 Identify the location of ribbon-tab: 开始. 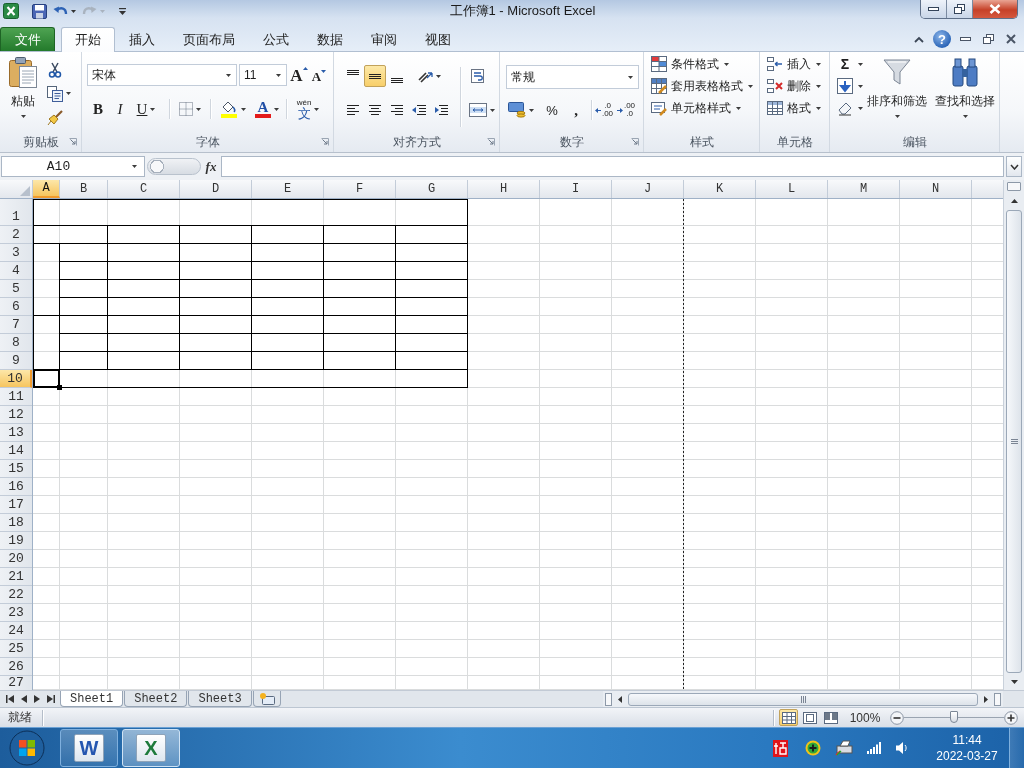
(88, 39).